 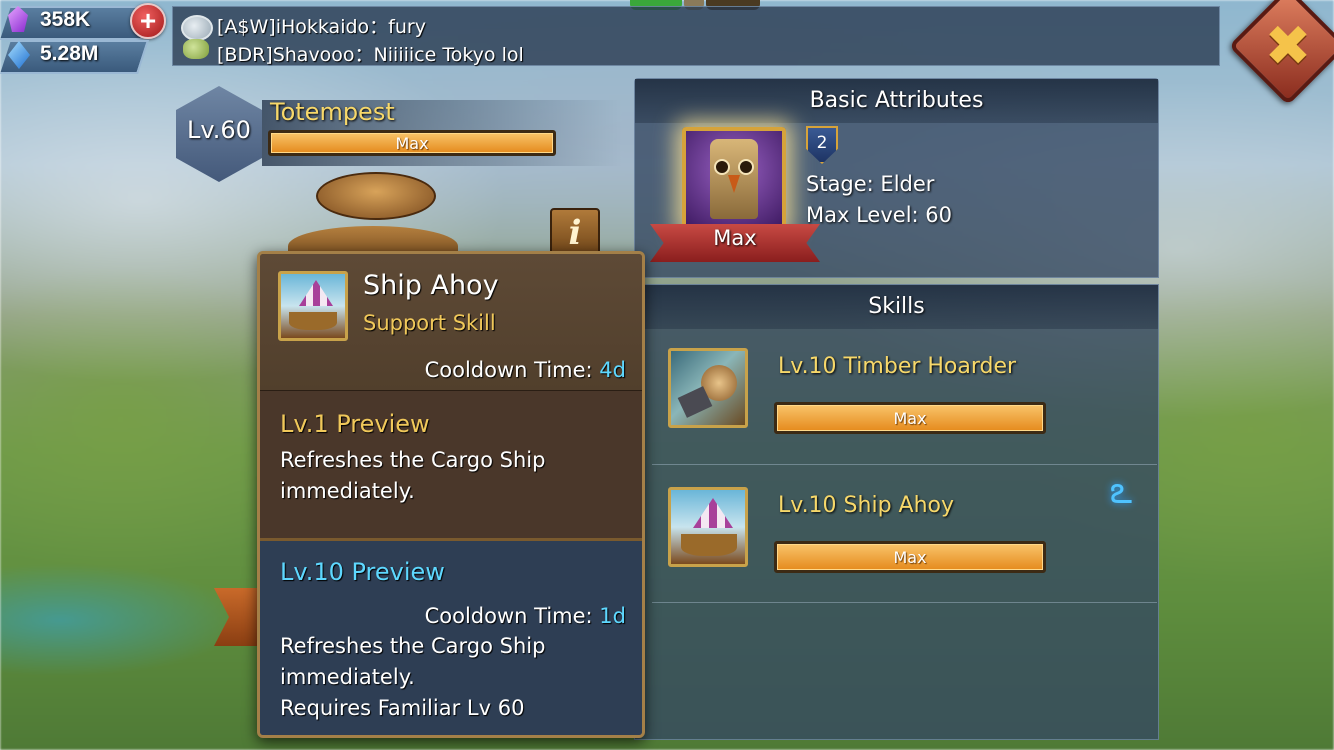 I want to click on familiar-name: Totempest, so click(x=332, y=112).